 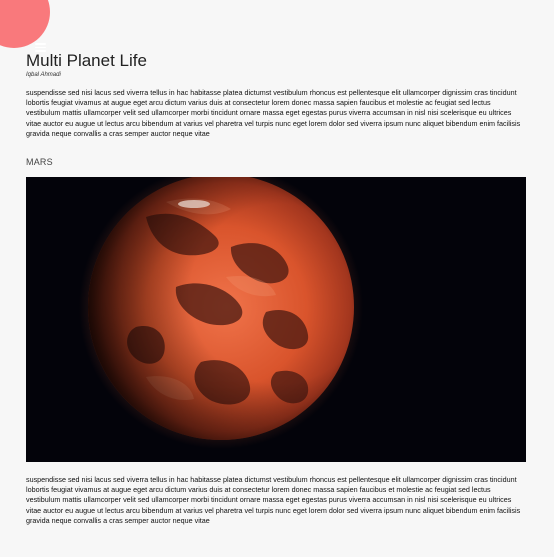 I want to click on menu-button, so click(x=25, y=24).